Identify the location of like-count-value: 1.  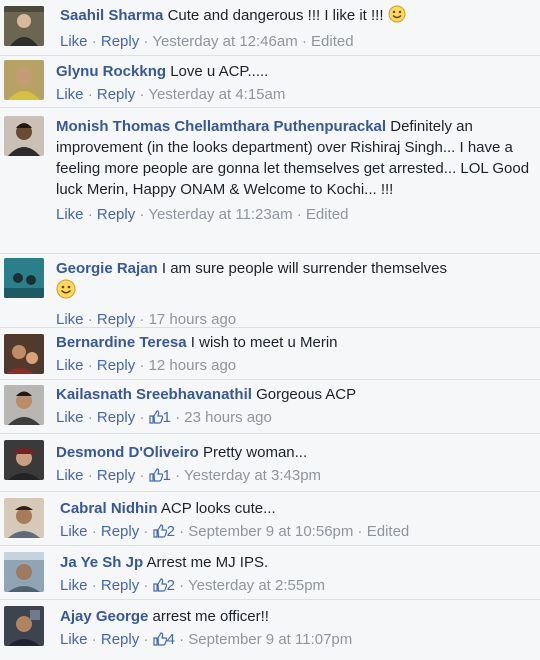
(166, 475).